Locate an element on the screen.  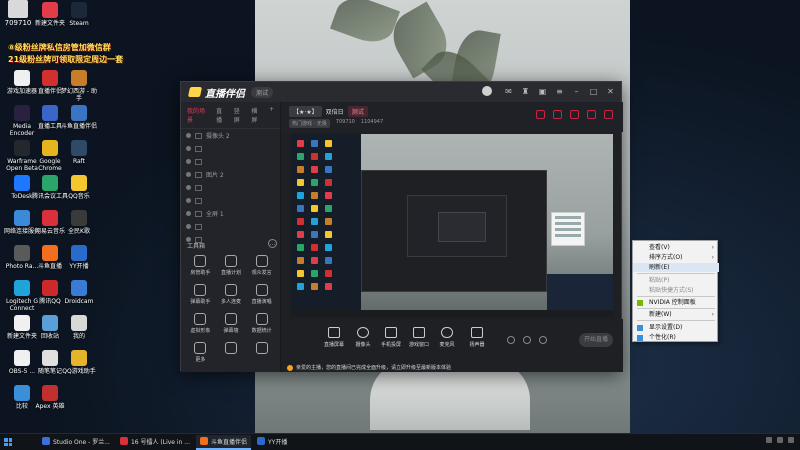
tool-item: 房管助手 is located at coordinates (200, 265).